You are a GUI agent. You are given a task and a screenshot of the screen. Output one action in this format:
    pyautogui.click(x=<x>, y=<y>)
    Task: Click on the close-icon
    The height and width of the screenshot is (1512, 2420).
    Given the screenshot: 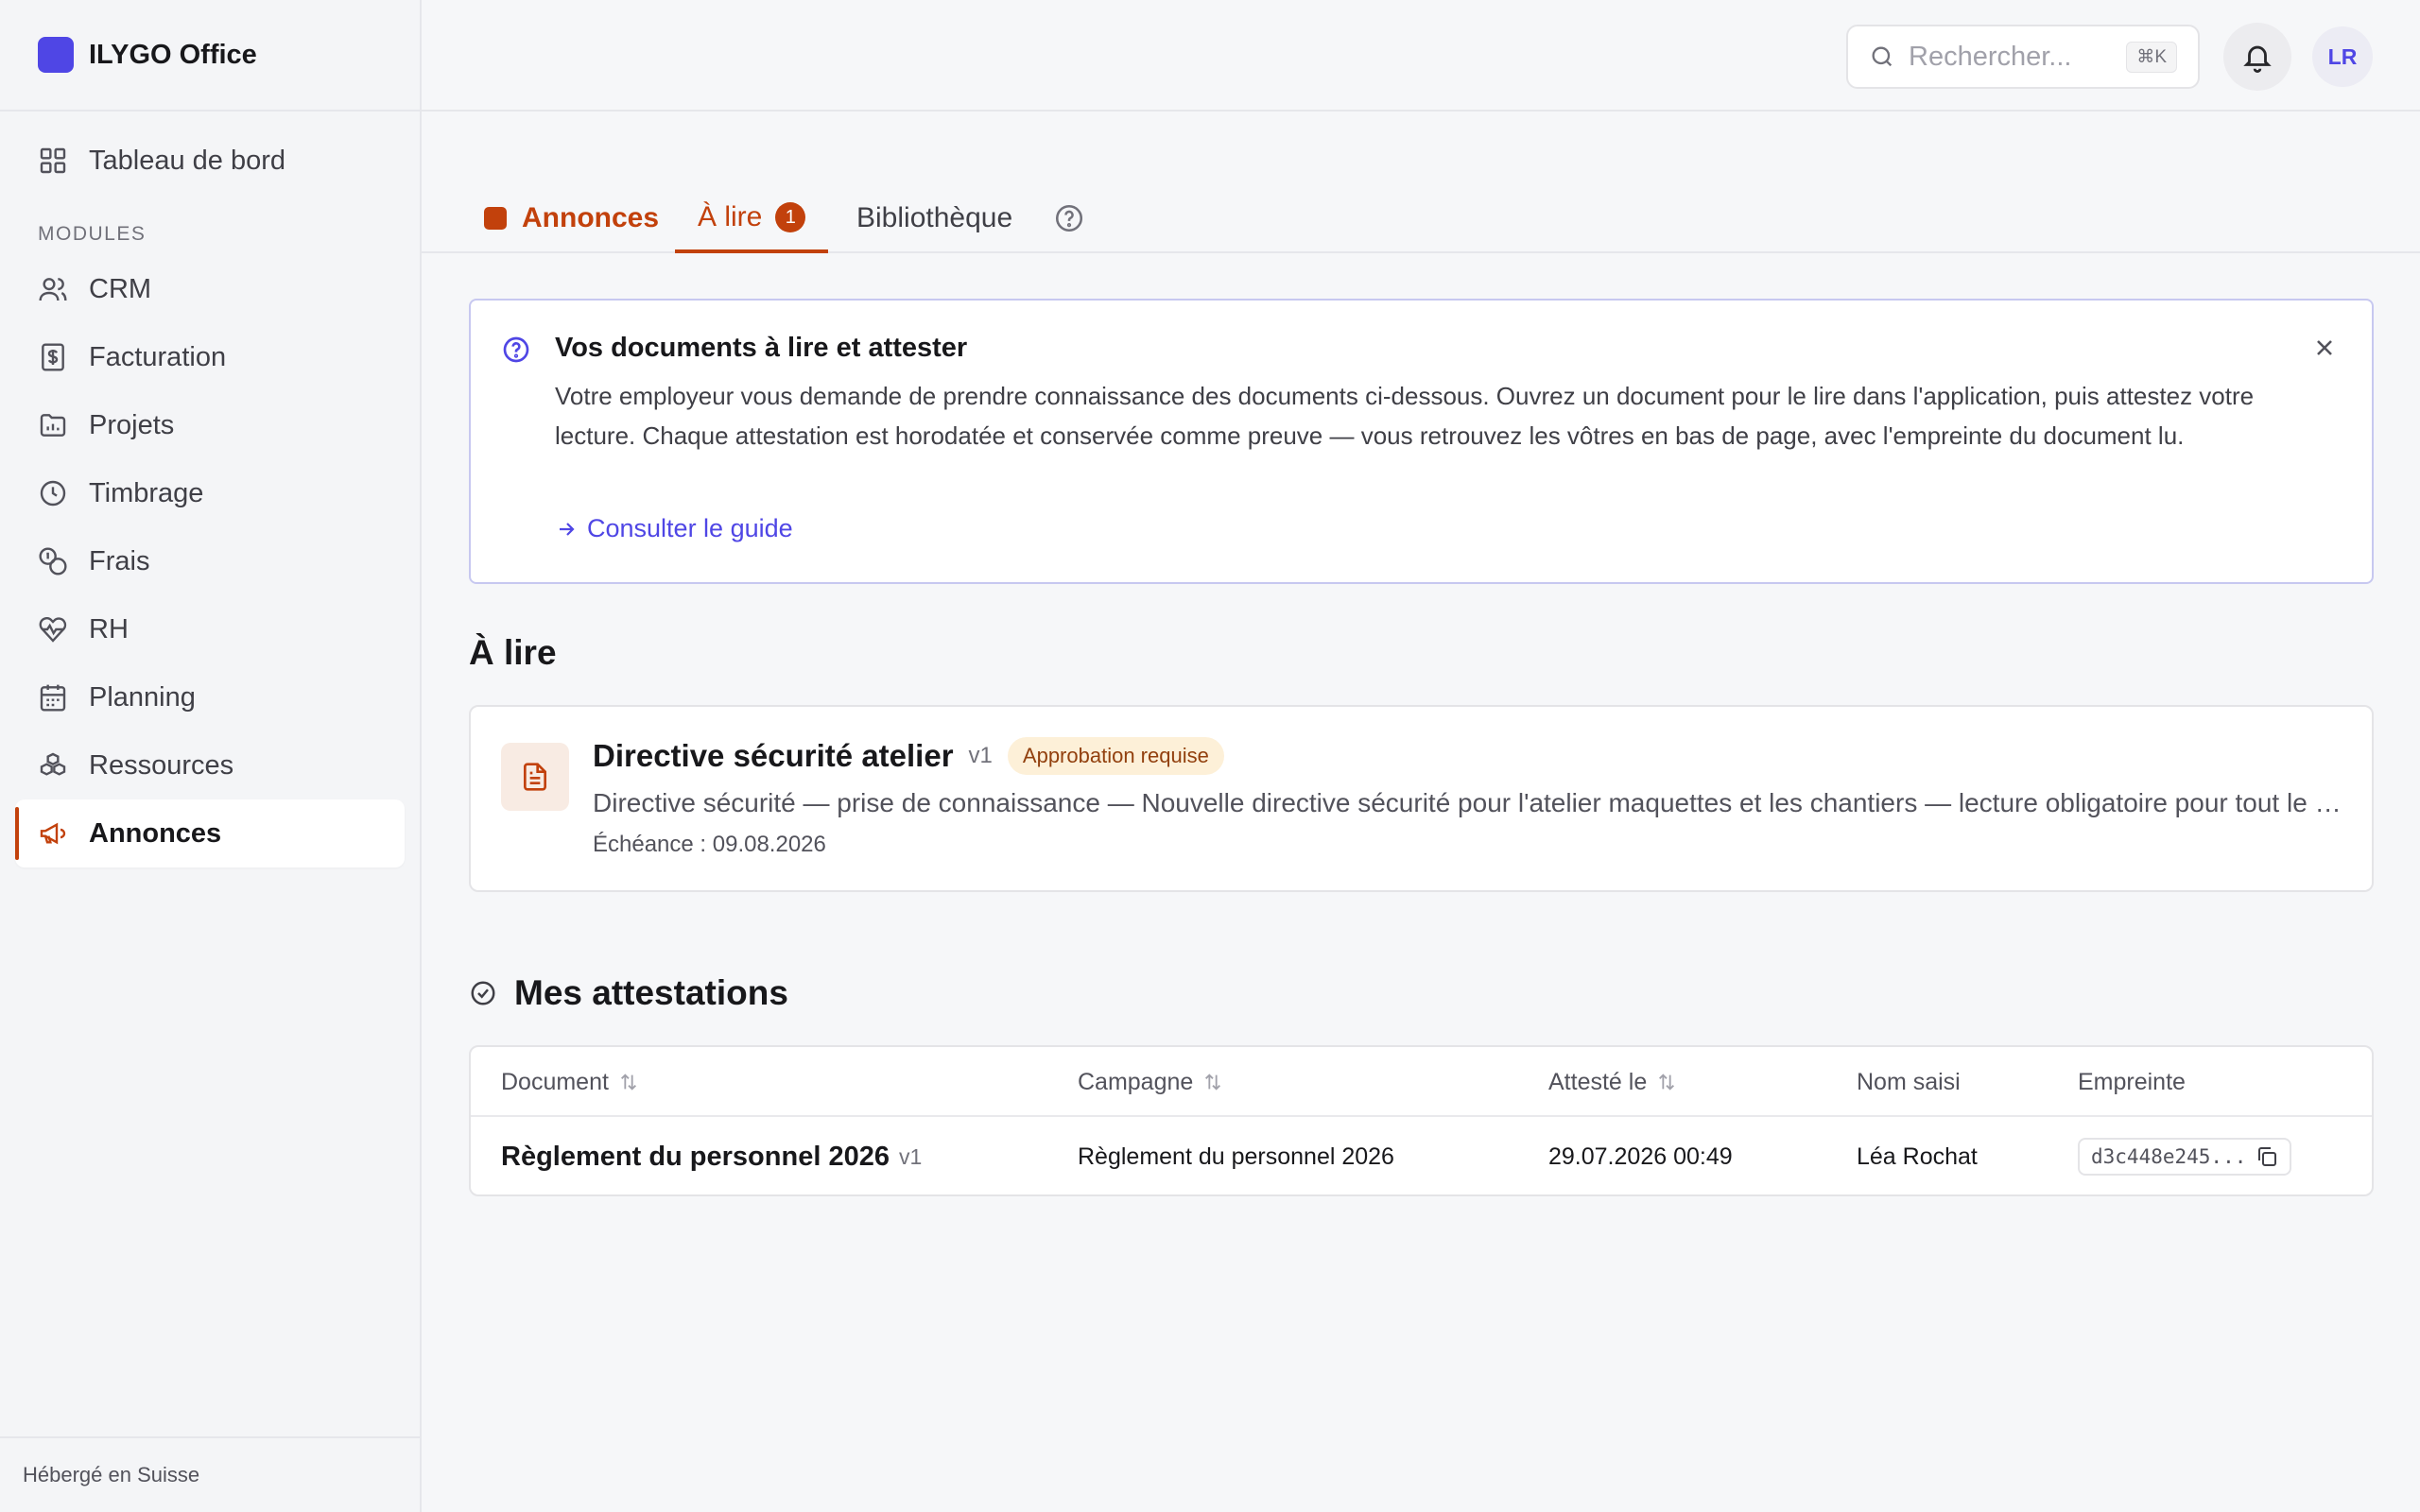 What is the action you would take?
    pyautogui.click(x=2324, y=347)
    